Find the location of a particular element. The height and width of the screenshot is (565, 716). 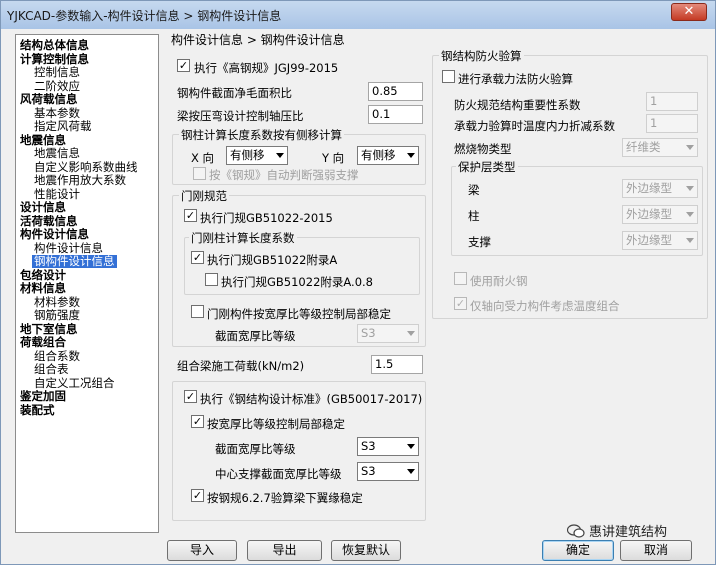

title-bar: YJKCAD-参数输入-构件设计信息 > 钢构件设计信息 ✕ is located at coordinates (358, 15).